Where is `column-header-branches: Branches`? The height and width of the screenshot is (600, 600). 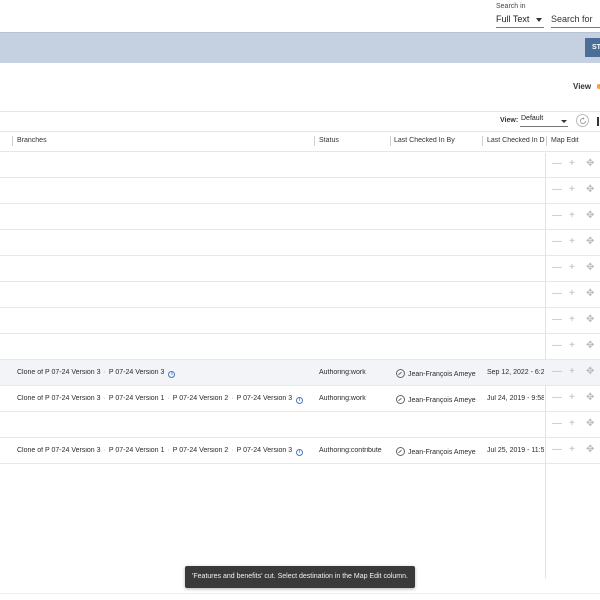
column-header-branches: Branches is located at coordinates (32, 140).